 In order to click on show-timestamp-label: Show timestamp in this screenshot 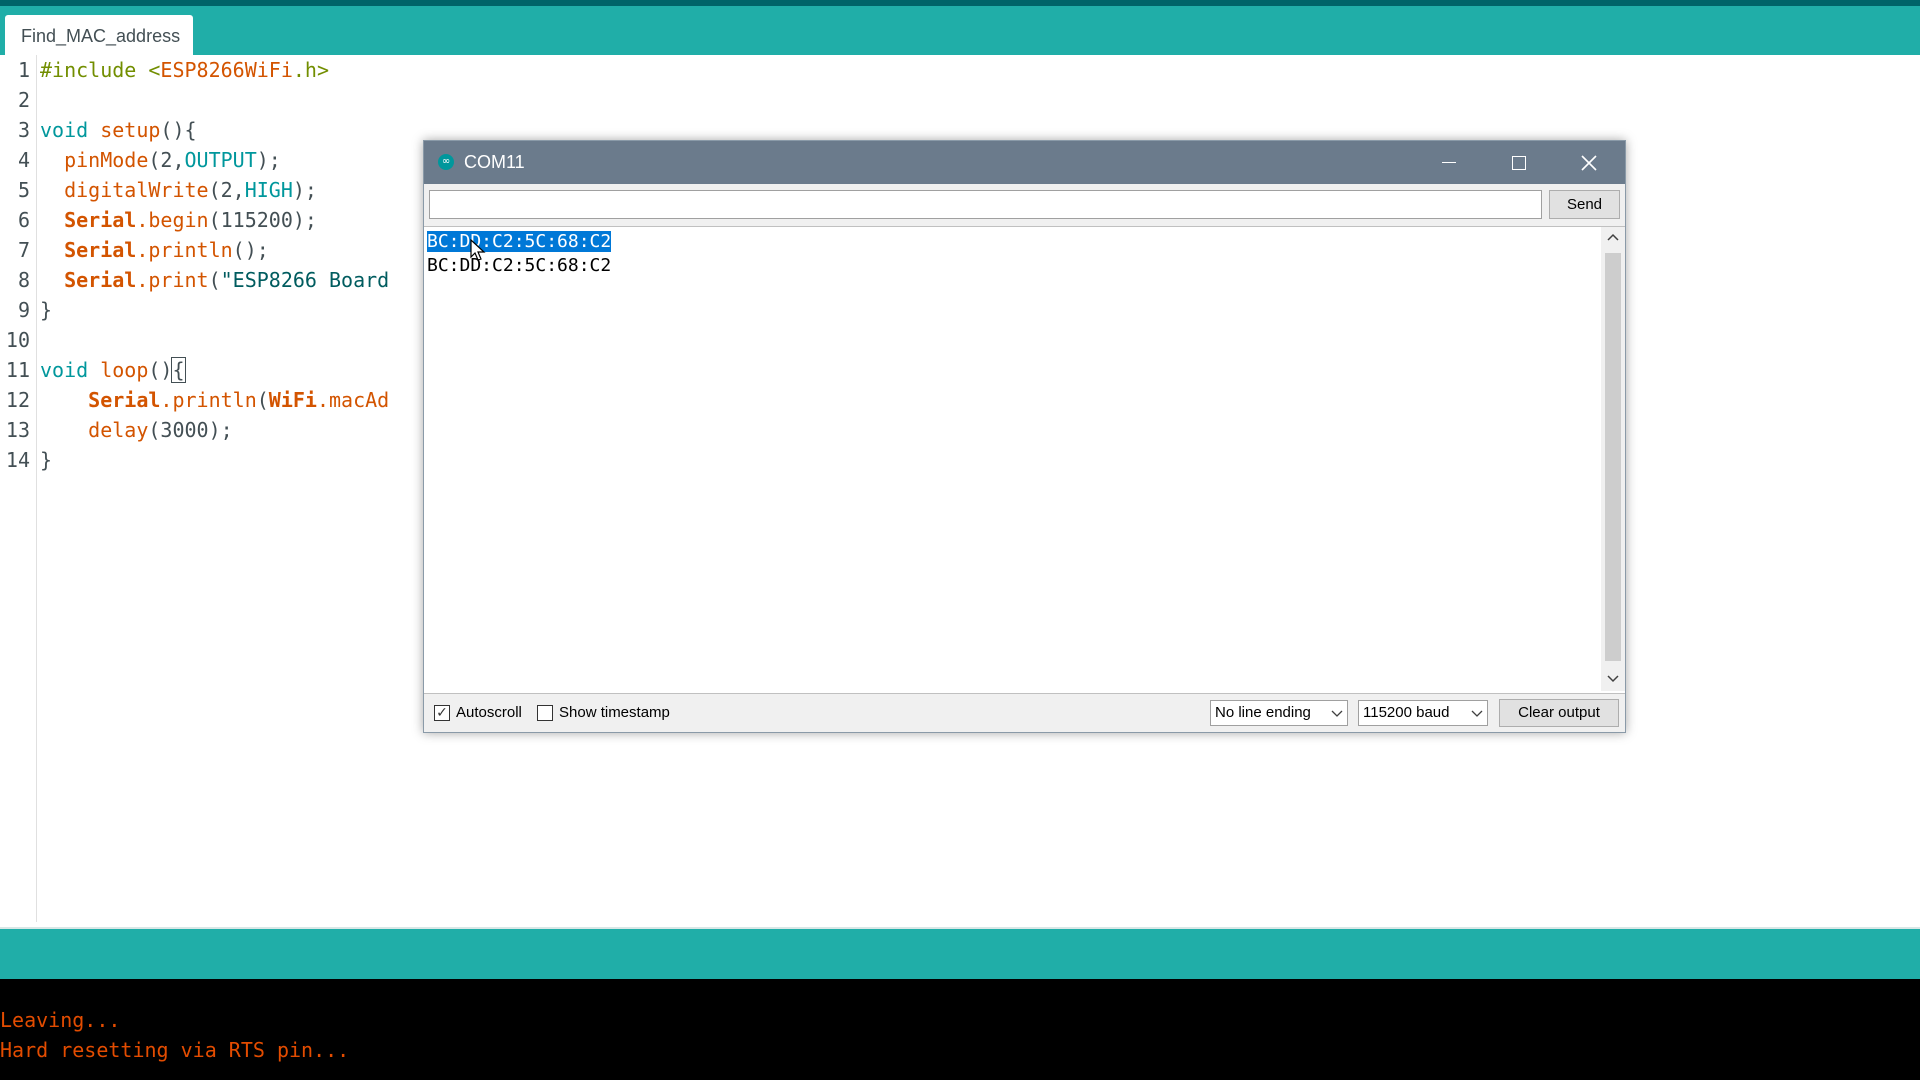, I will do `click(614, 713)`.